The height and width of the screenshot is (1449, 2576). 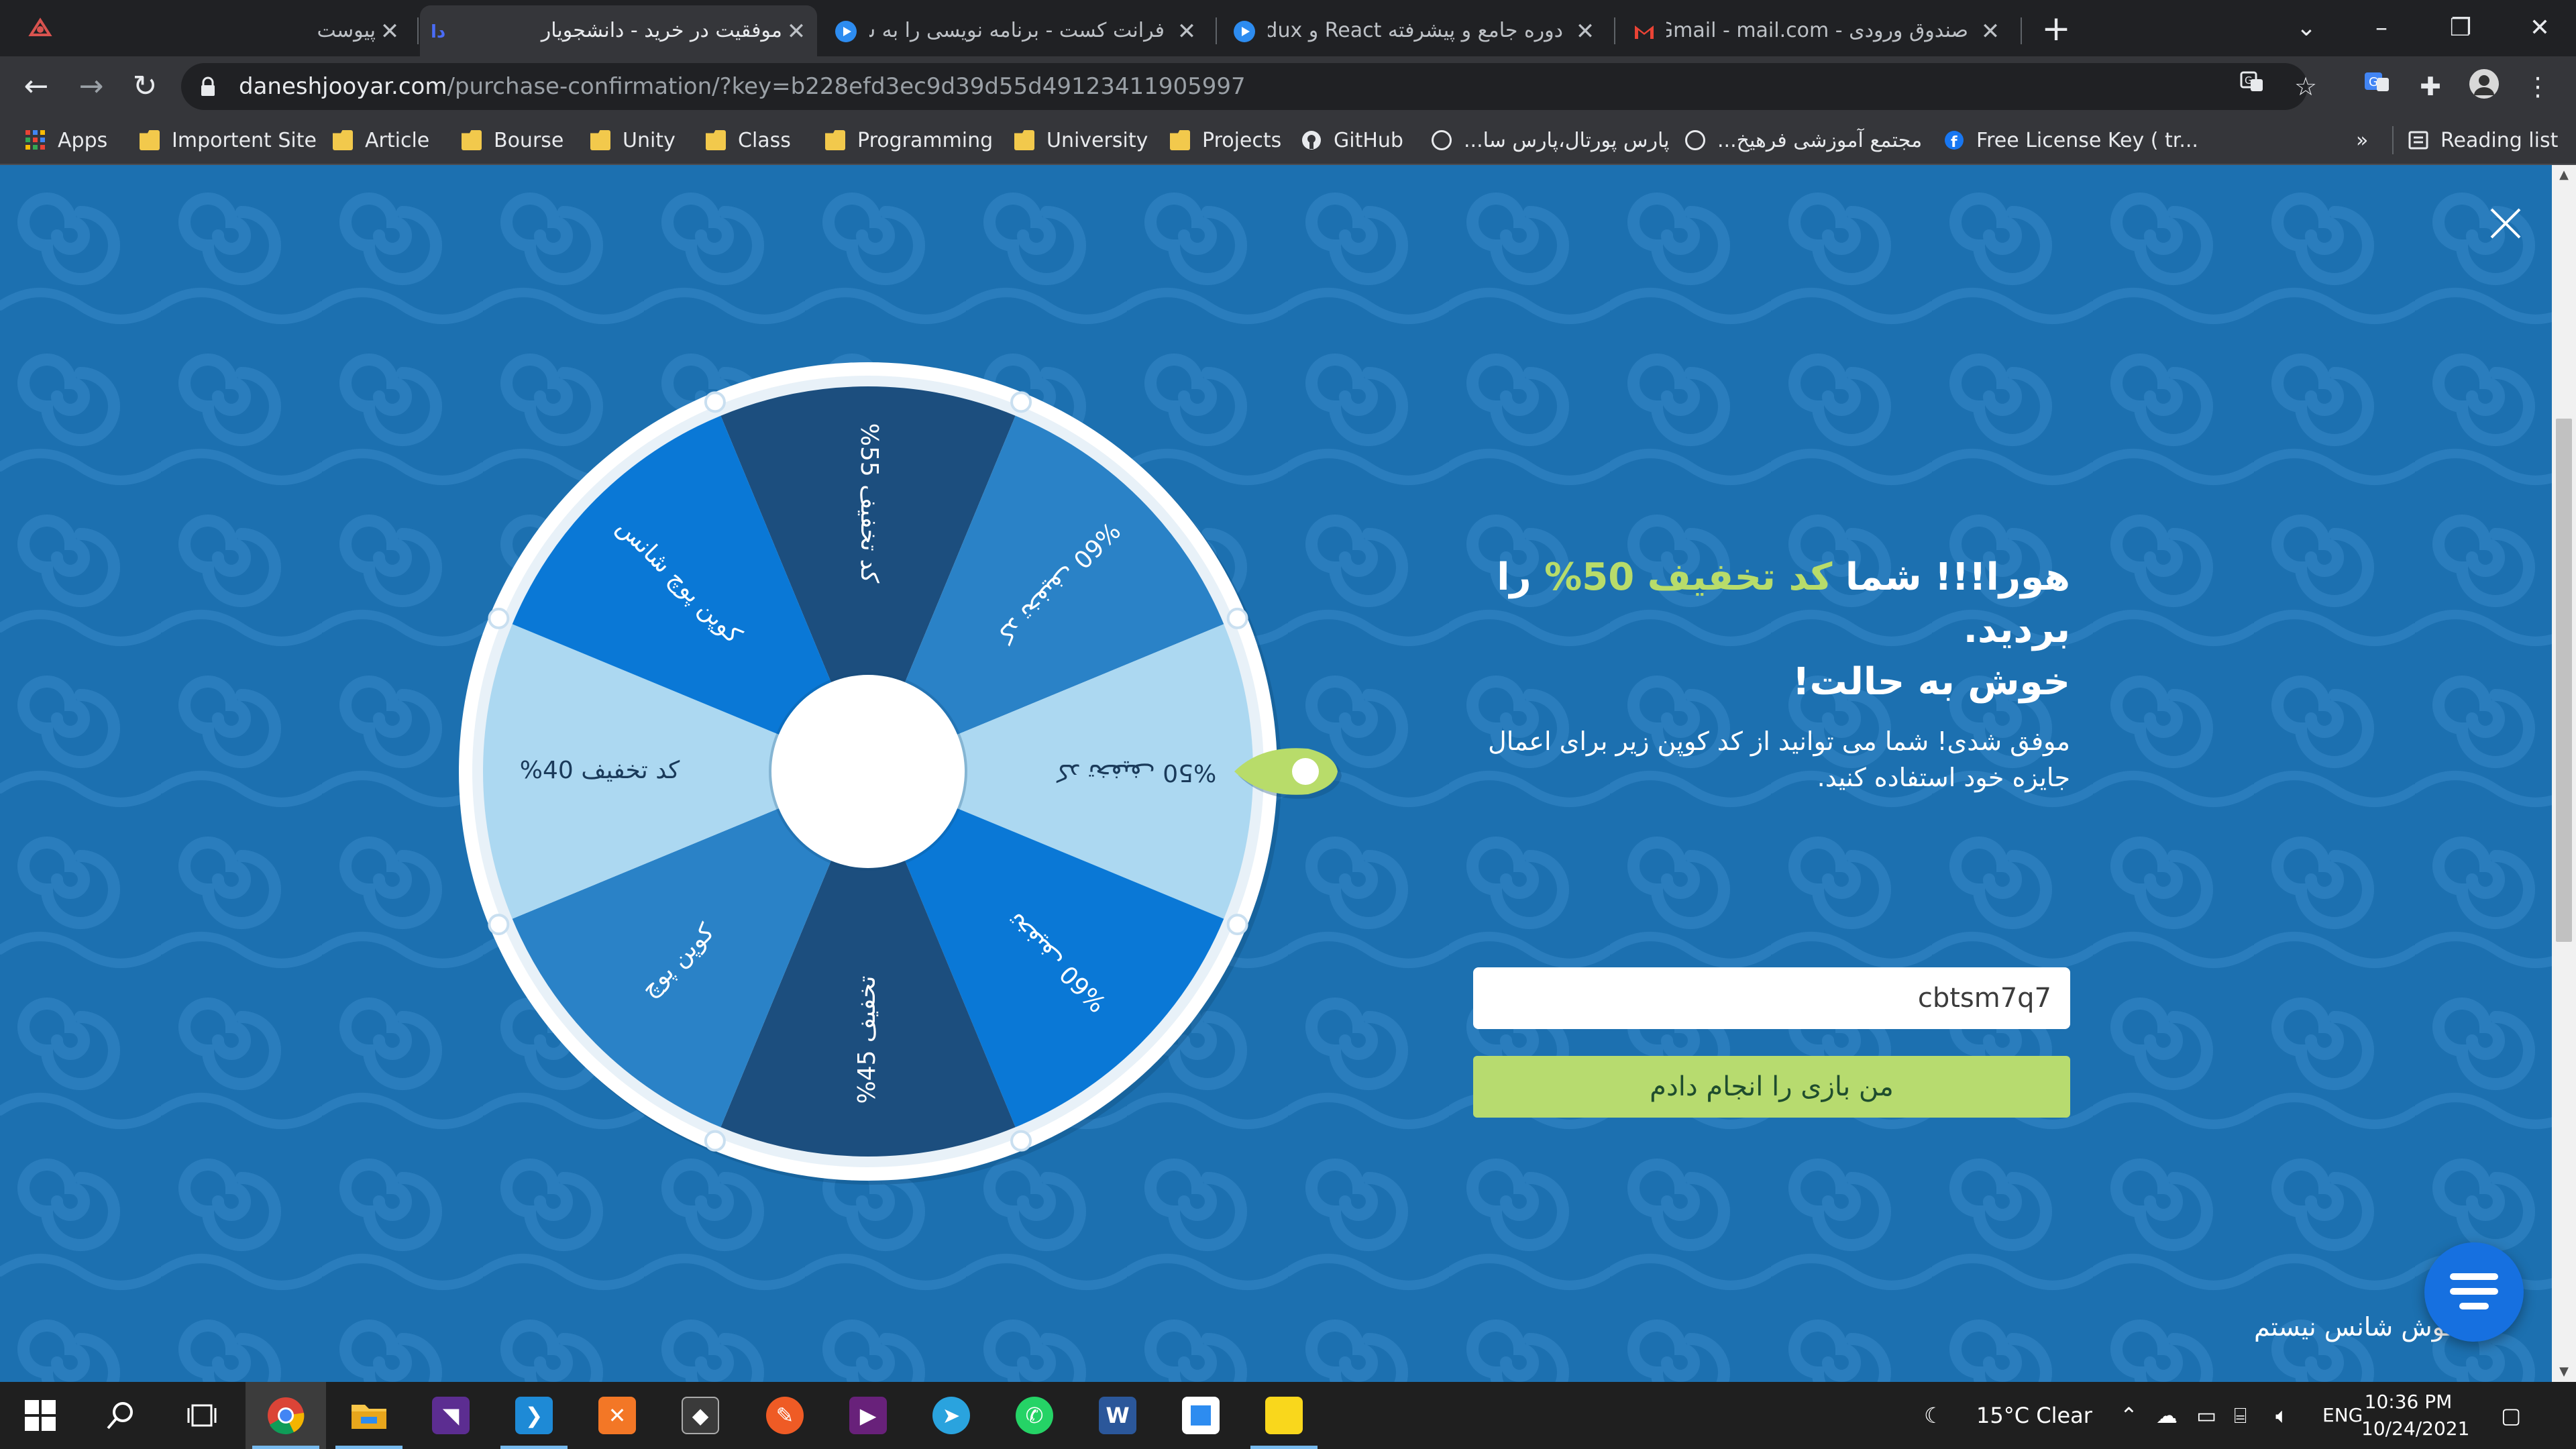 What do you see at coordinates (2357, 1327) in the screenshot?
I see `not-lucky-link: خوش شانس نیستم` at bounding box center [2357, 1327].